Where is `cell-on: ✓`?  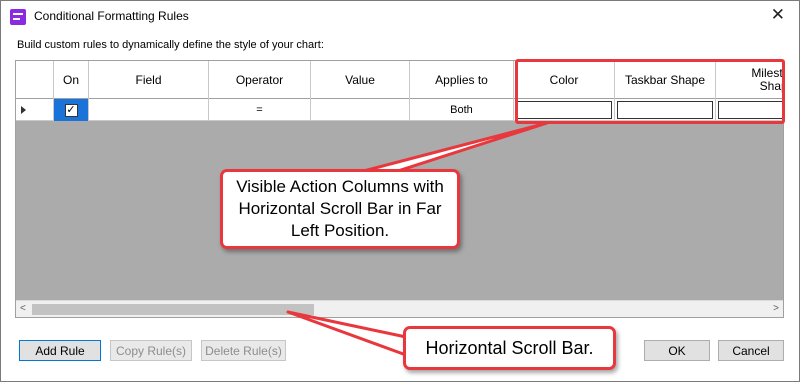
cell-on: ✓ is located at coordinates (71, 110).